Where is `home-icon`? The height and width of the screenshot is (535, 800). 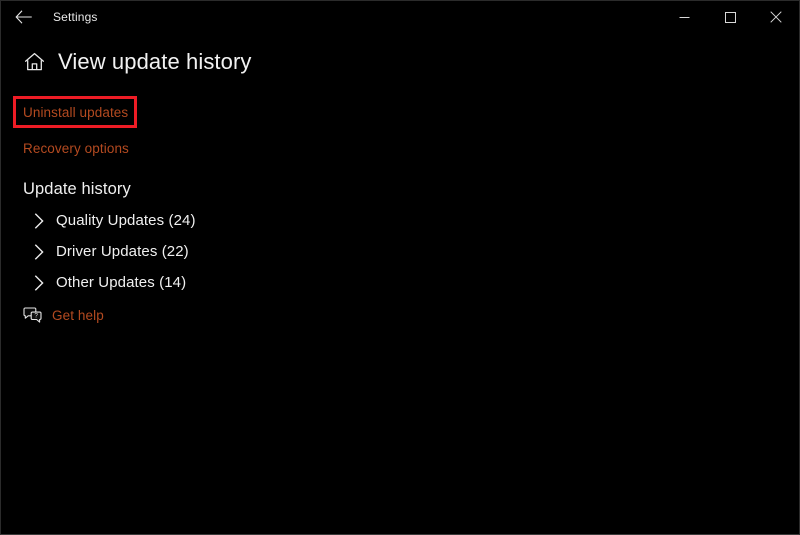 home-icon is located at coordinates (34, 61).